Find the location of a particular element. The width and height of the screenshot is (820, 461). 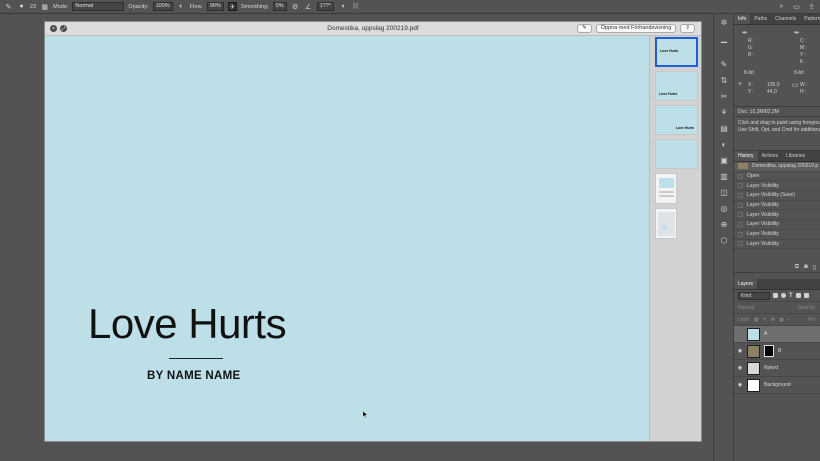

search-icon: ⌕ is located at coordinates (781, 6).